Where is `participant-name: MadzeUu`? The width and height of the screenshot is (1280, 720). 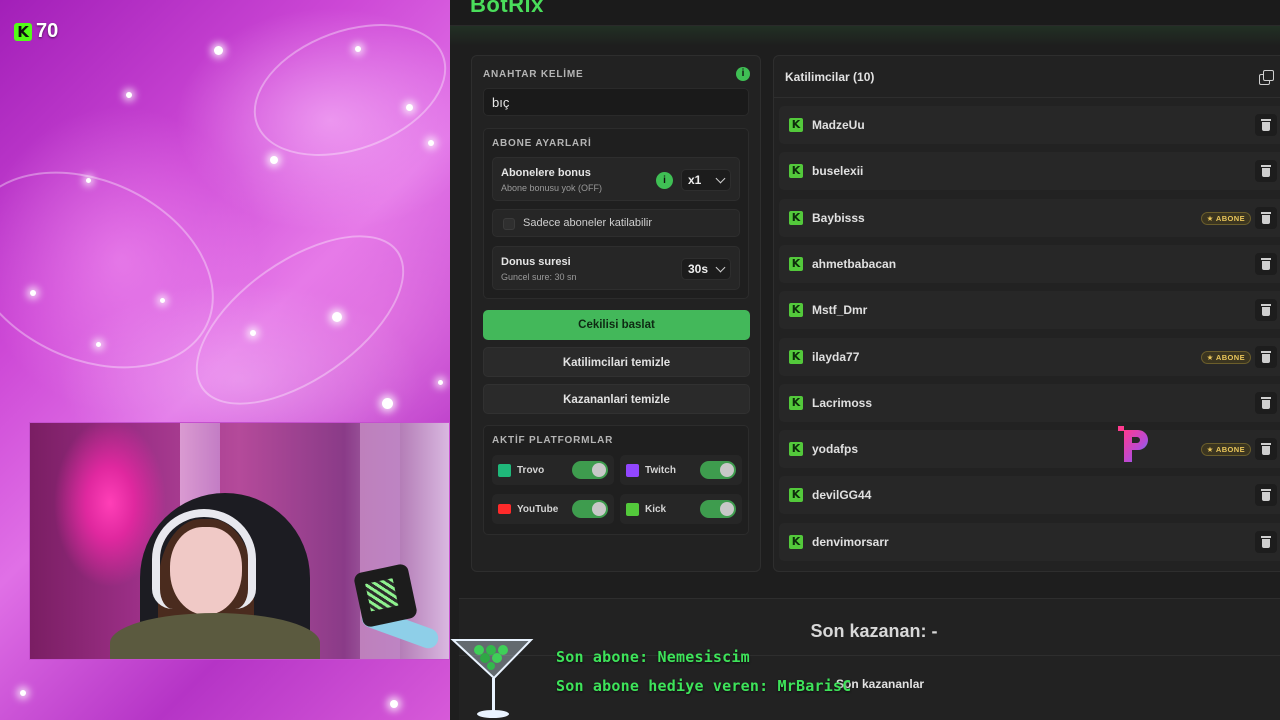 participant-name: MadzeUu is located at coordinates (838, 125).